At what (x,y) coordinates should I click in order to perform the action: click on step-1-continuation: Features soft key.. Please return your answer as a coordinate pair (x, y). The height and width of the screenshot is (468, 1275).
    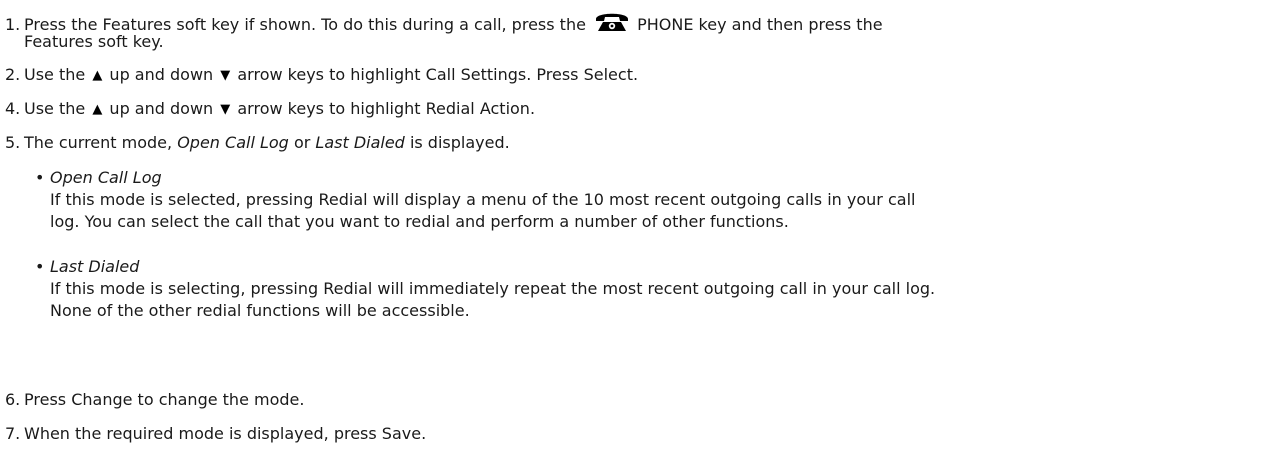
    Looking at the image, I should click on (94, 41).